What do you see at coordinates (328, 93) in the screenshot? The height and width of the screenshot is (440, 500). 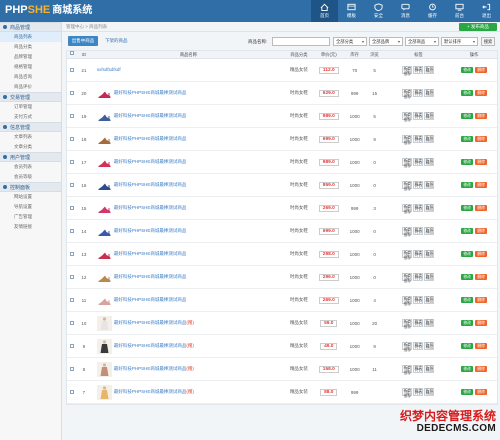 I see `product-price-field: 629.0` at bounding box center [328, 93].